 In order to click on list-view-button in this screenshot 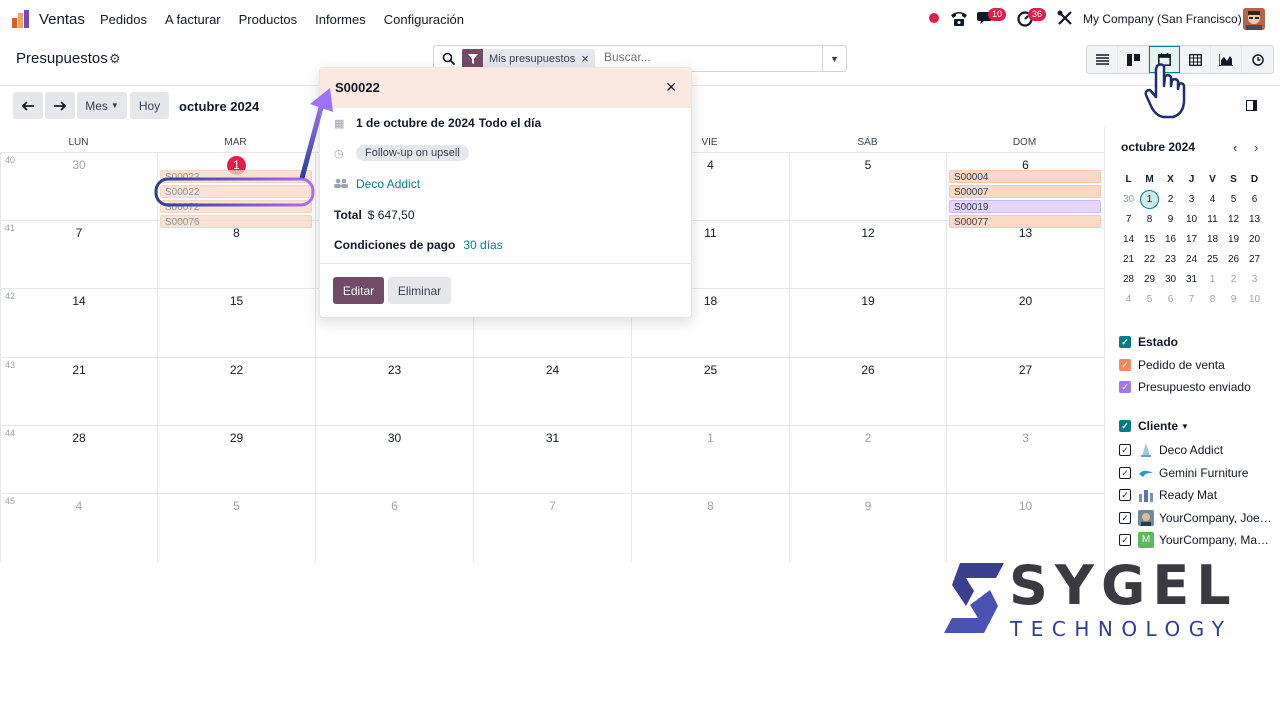, I will do `click(1102, 59)`.